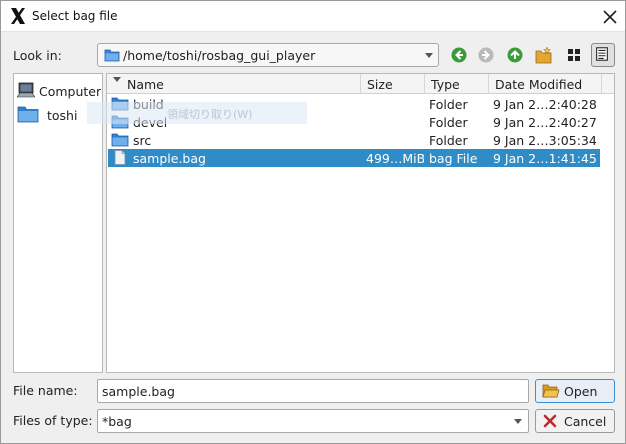 The width and height of the screenshot is (626, 444). I want to click on title-bar: Select bag file, so click(313, 16).